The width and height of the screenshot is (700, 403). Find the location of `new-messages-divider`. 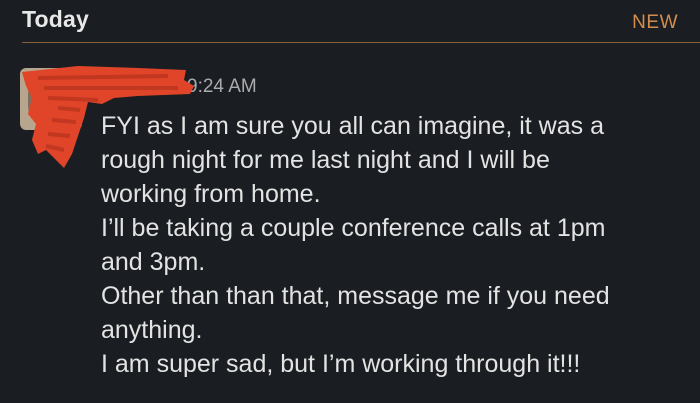

new-messages-divider is located at coordinates (361, 42).